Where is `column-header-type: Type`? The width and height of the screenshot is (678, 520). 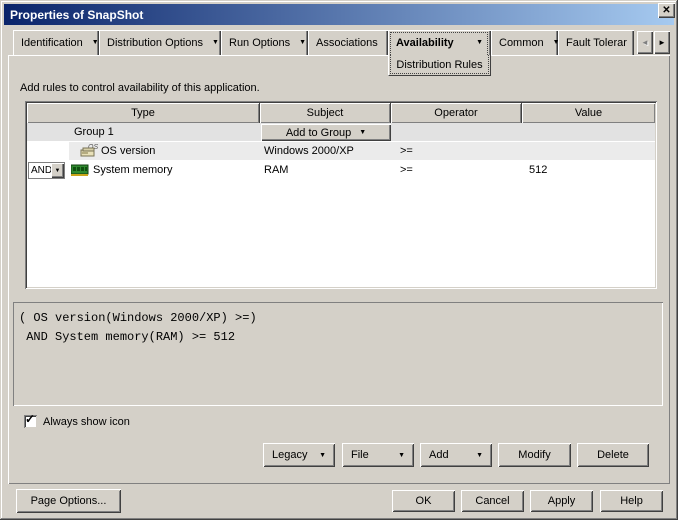
column-header-type: Type is located at coordinates (143, 113).